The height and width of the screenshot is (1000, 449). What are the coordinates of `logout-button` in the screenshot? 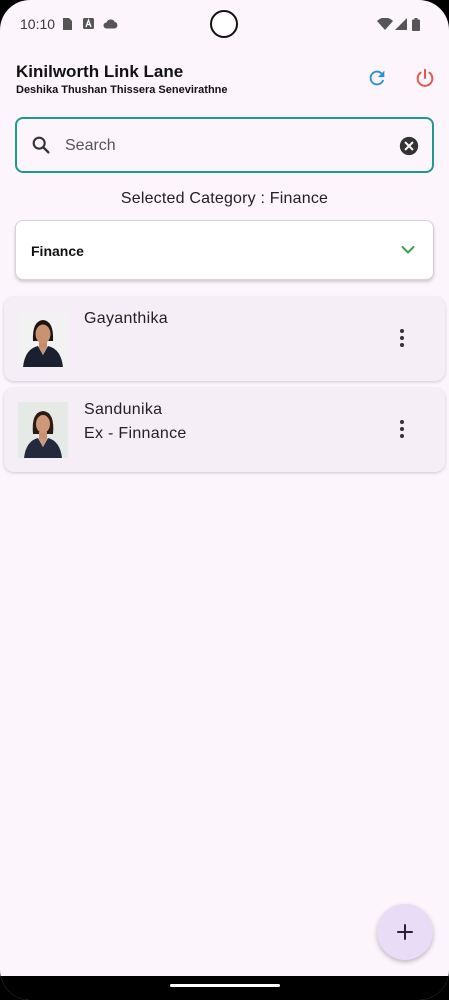 It's located at (425, 78).